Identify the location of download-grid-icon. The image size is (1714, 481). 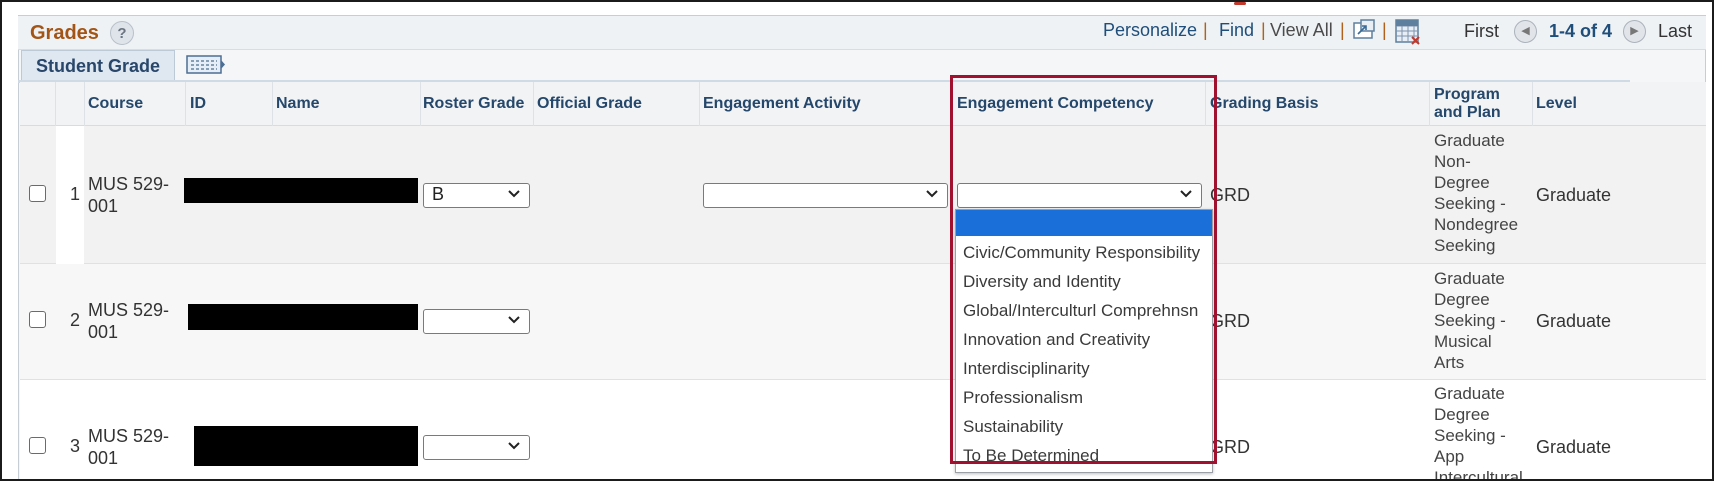
(1408, 34).